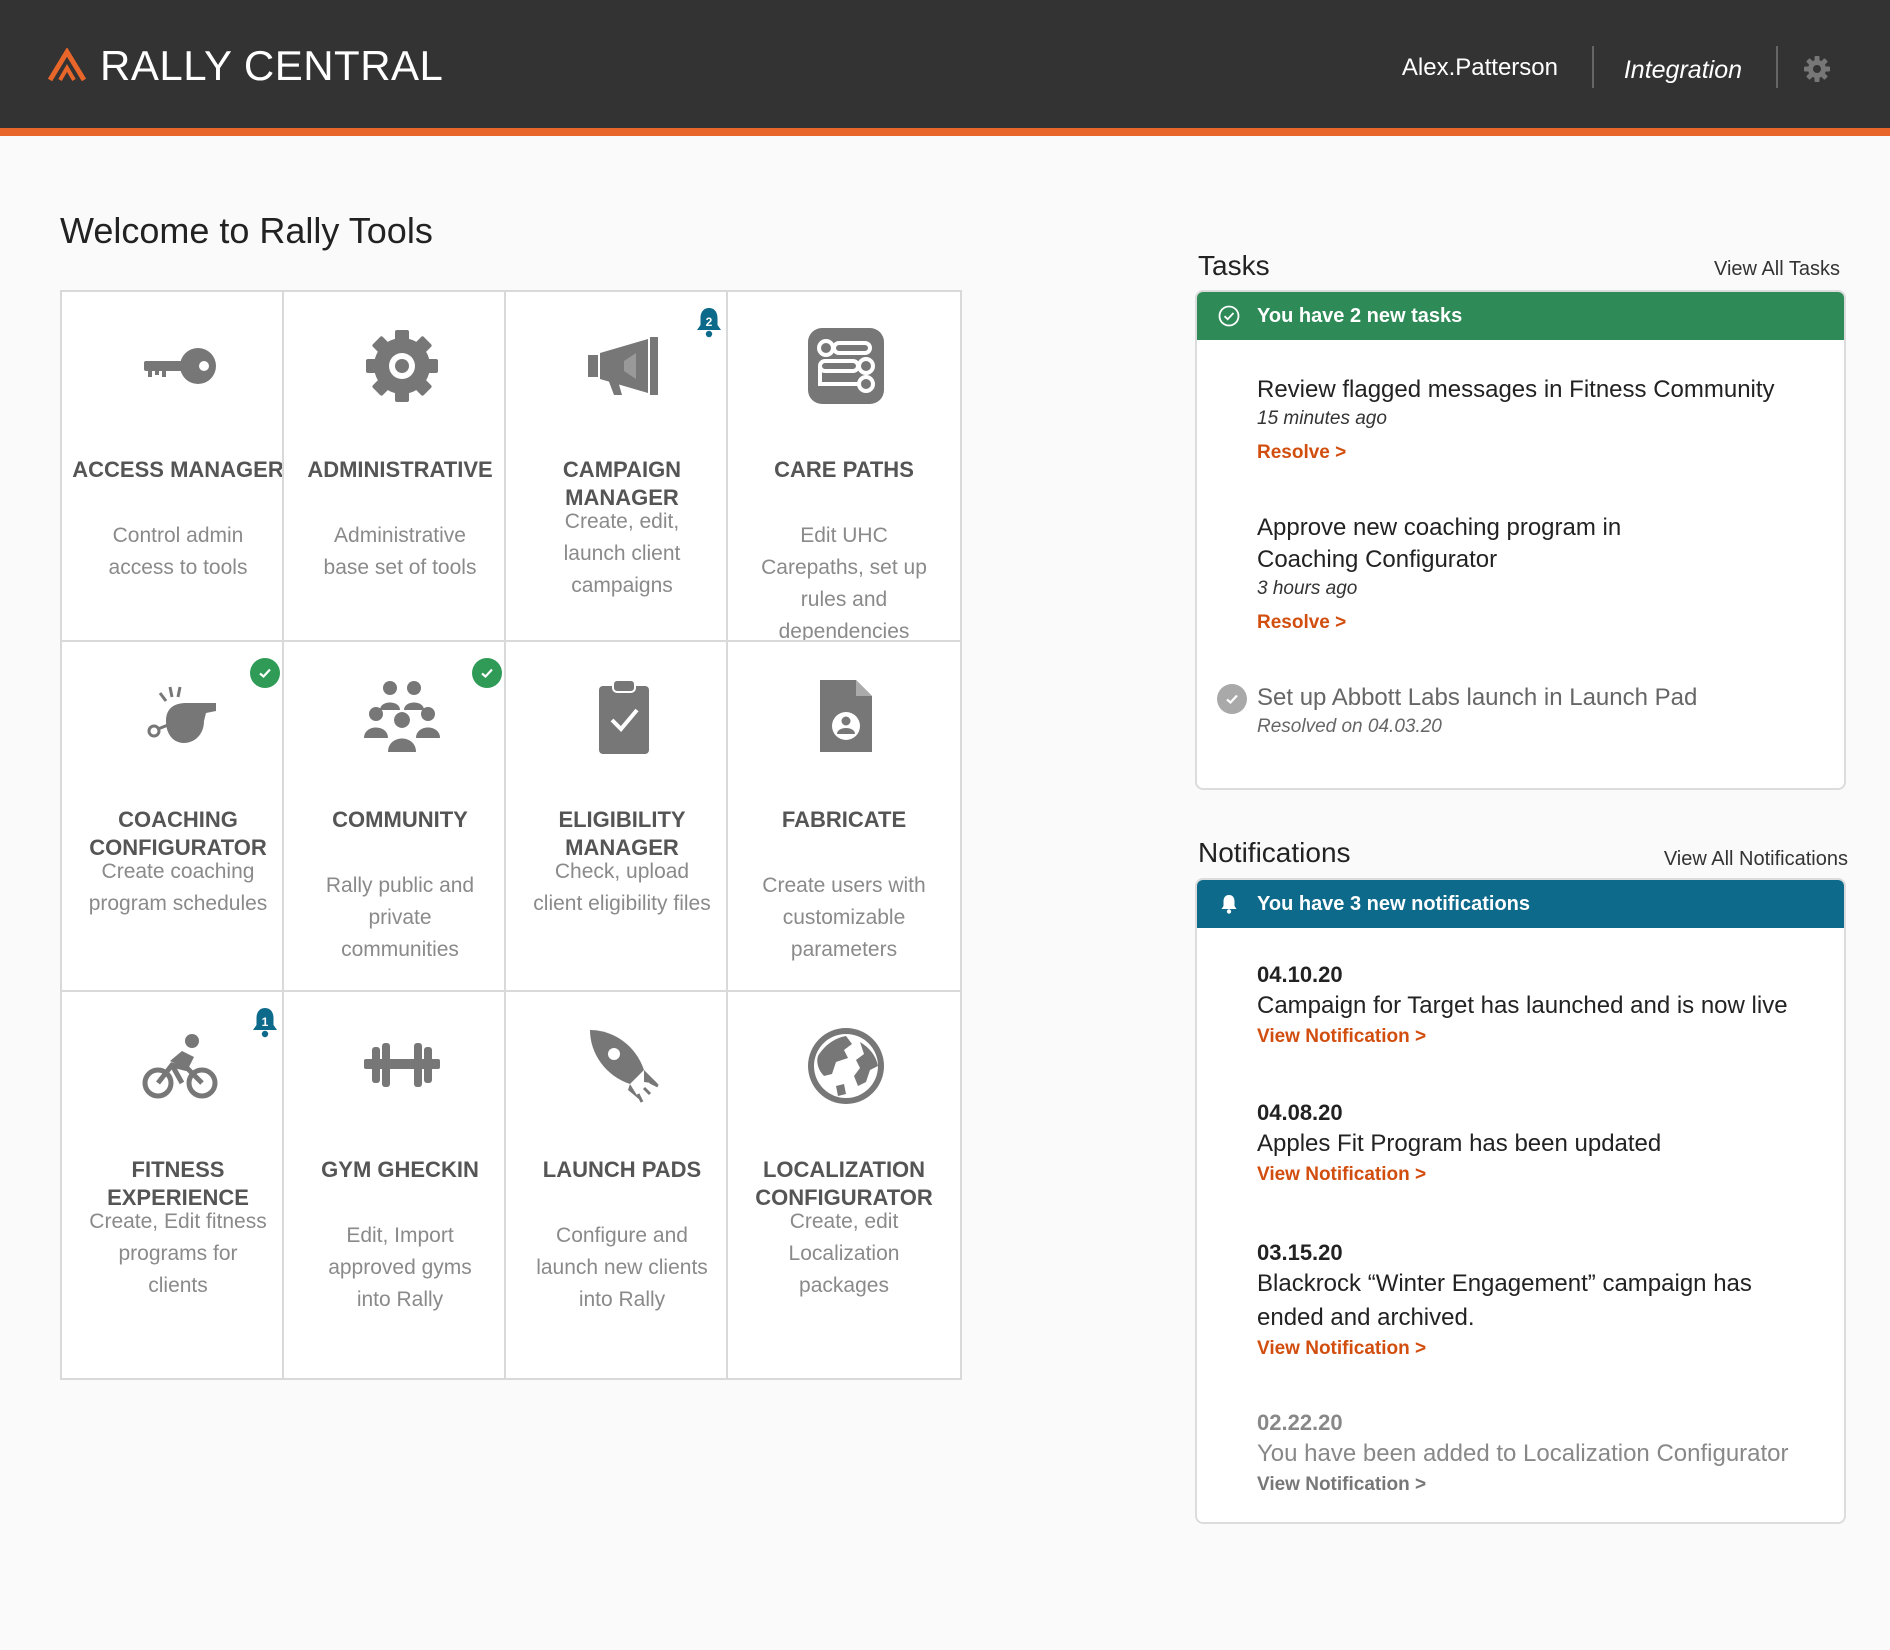  Describe the element at coordinates (844, 819) in the screenshot. I see `tool-title-line: FABRICATE` at that location.